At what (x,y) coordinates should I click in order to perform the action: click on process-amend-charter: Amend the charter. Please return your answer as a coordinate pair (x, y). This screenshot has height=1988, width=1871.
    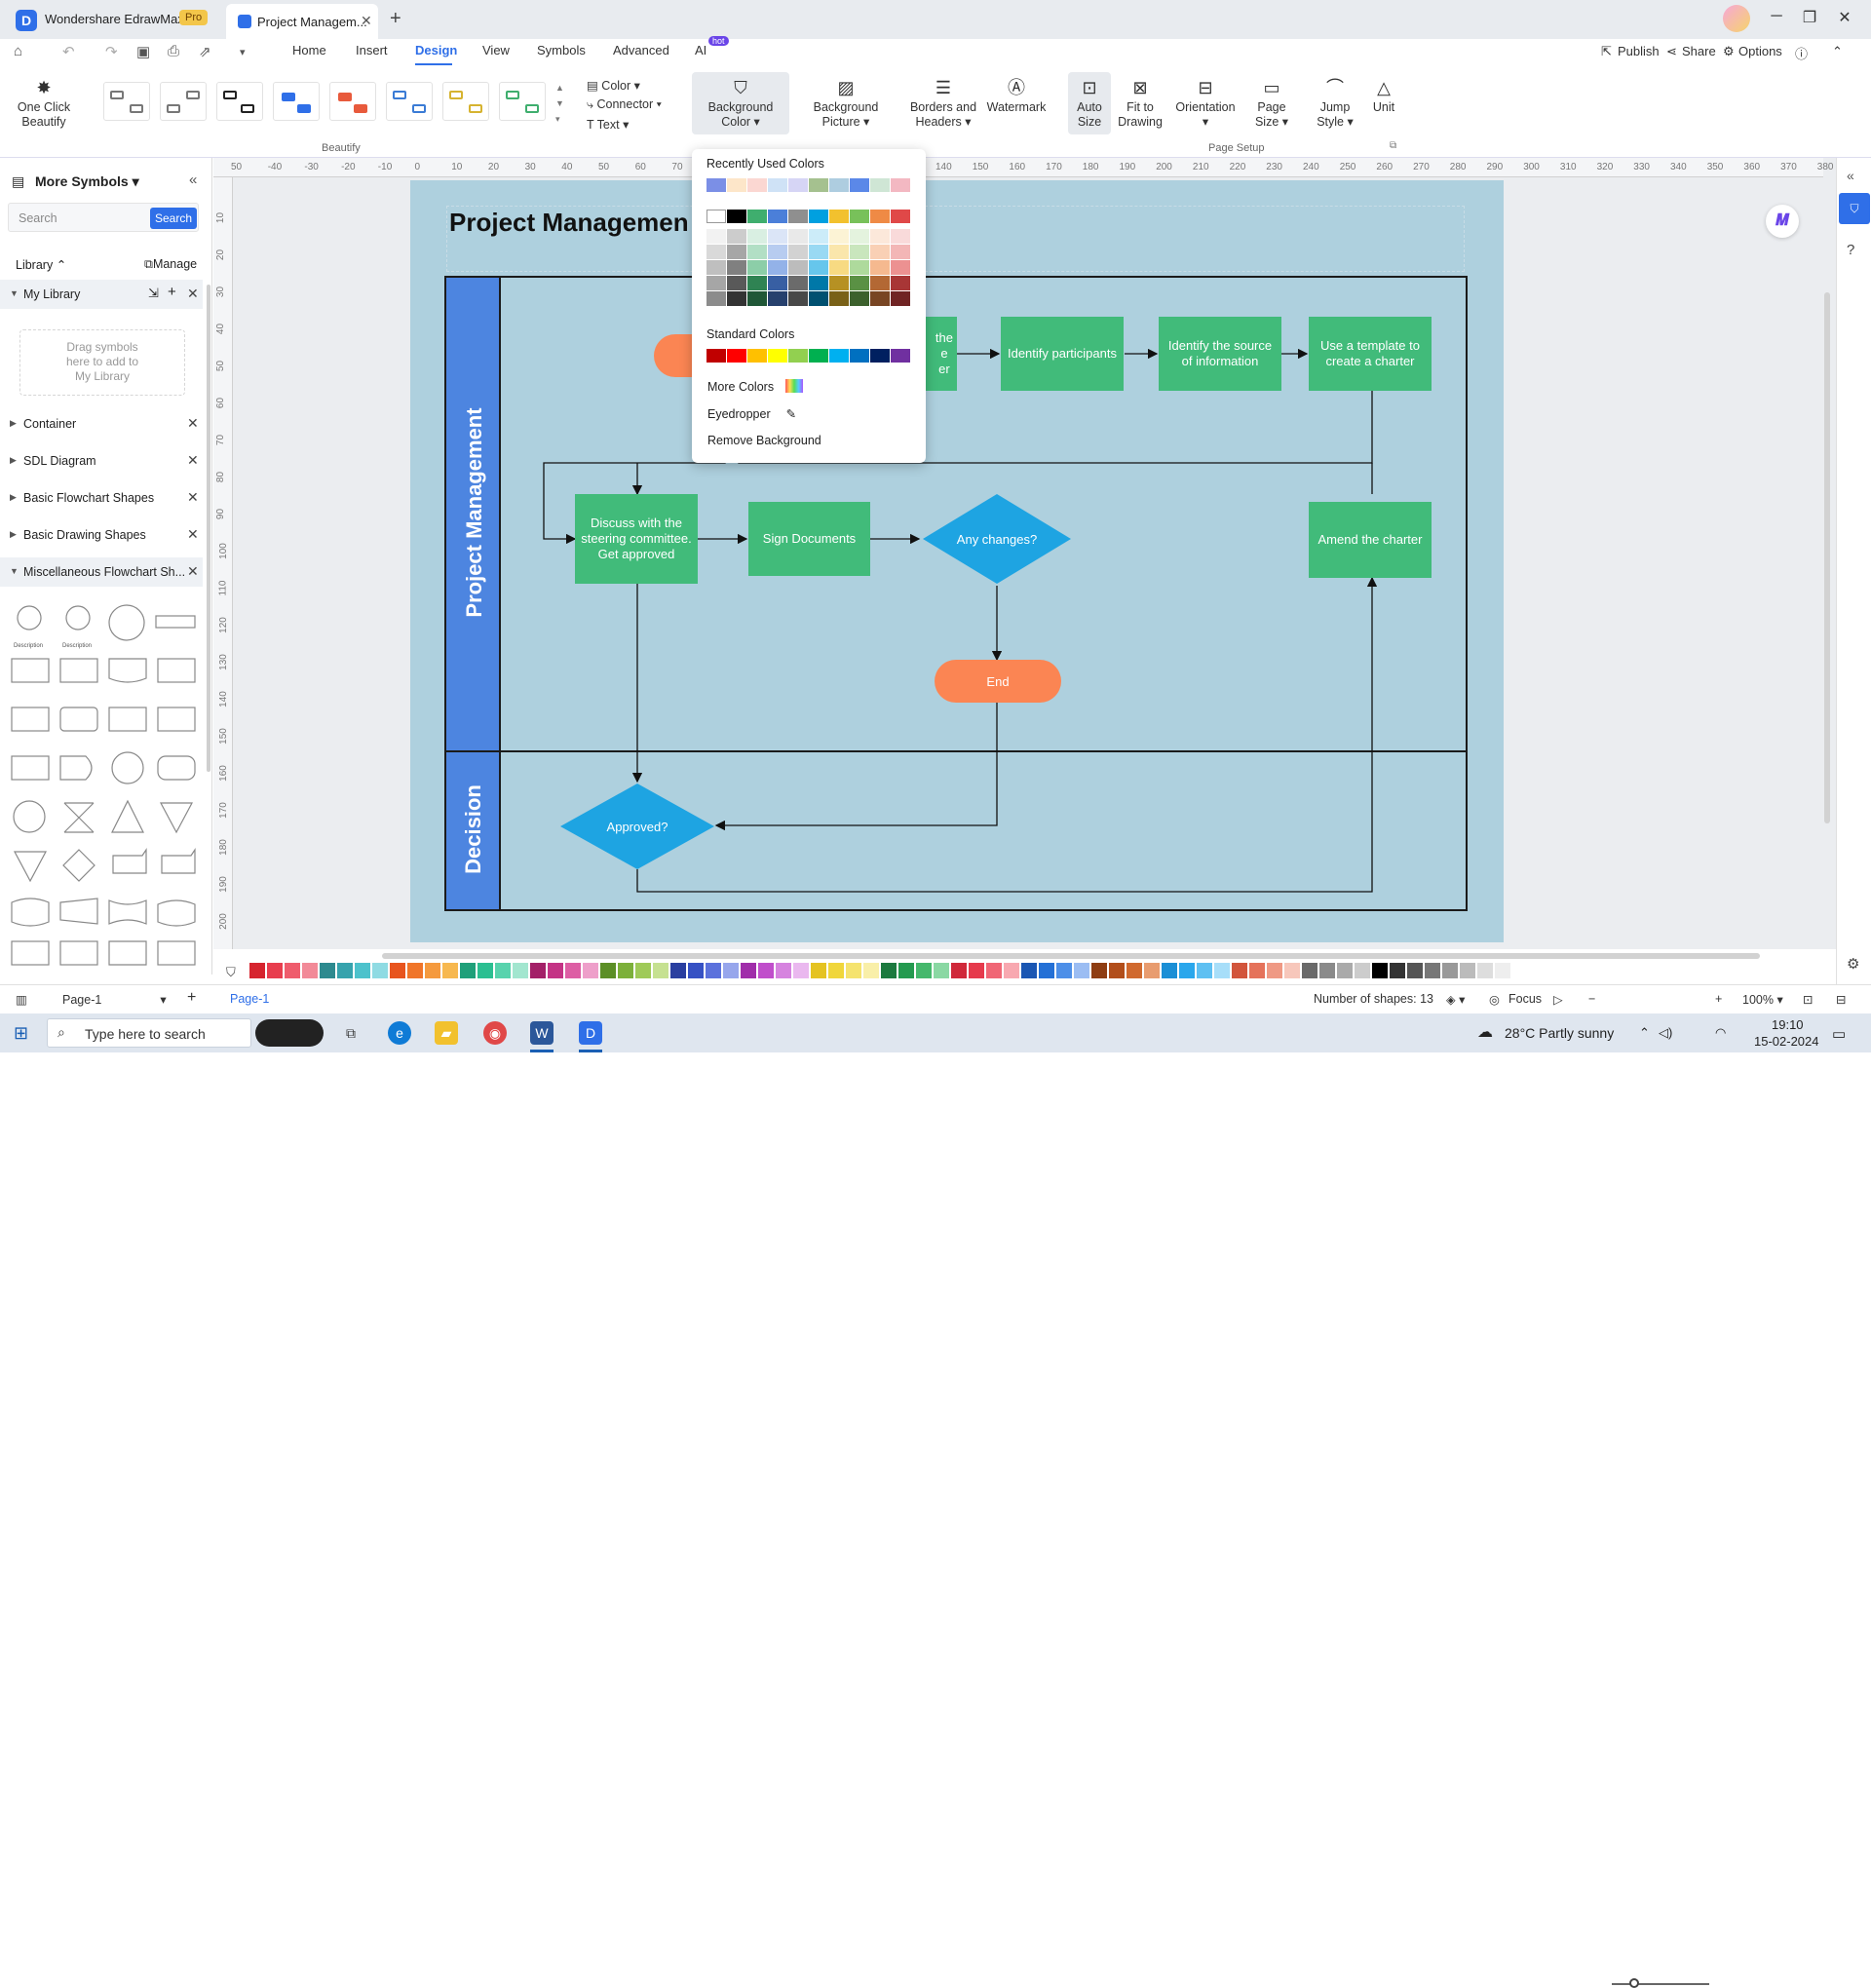
    Looking at the image, I should click on (1370, 540).